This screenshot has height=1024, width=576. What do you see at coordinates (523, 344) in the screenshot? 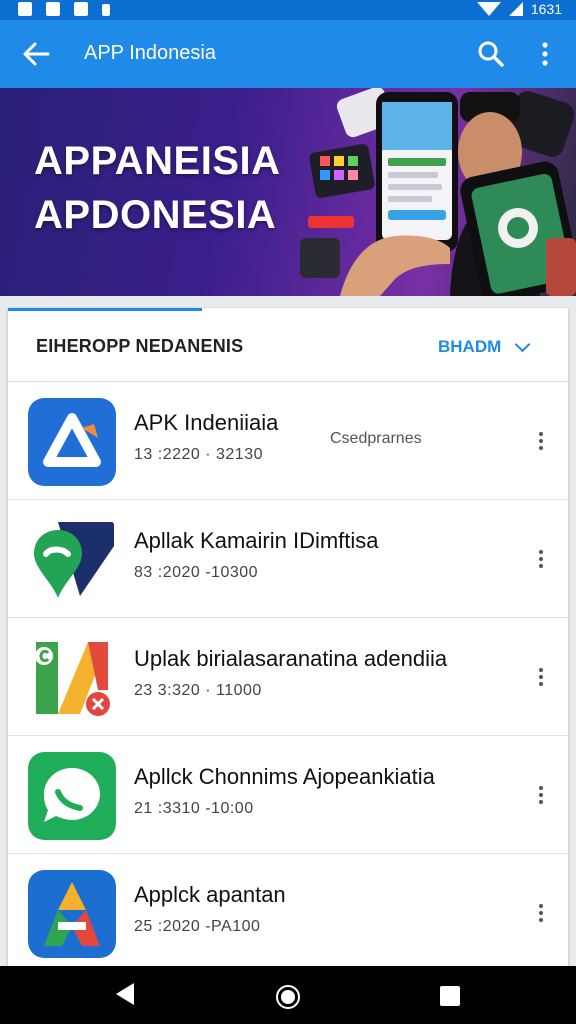
I see `chevron-down-icon` at bounding box center [523, 344].